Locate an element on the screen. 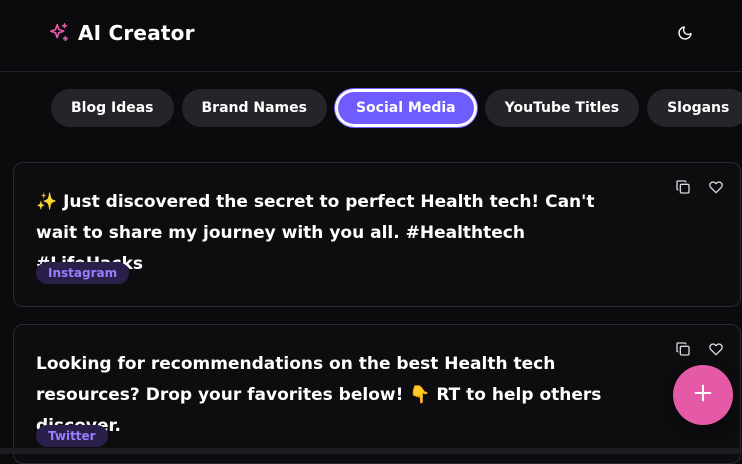 This screenshot has height=464, width=742. app-title: AI Creator is located at coordinates (136, 33).